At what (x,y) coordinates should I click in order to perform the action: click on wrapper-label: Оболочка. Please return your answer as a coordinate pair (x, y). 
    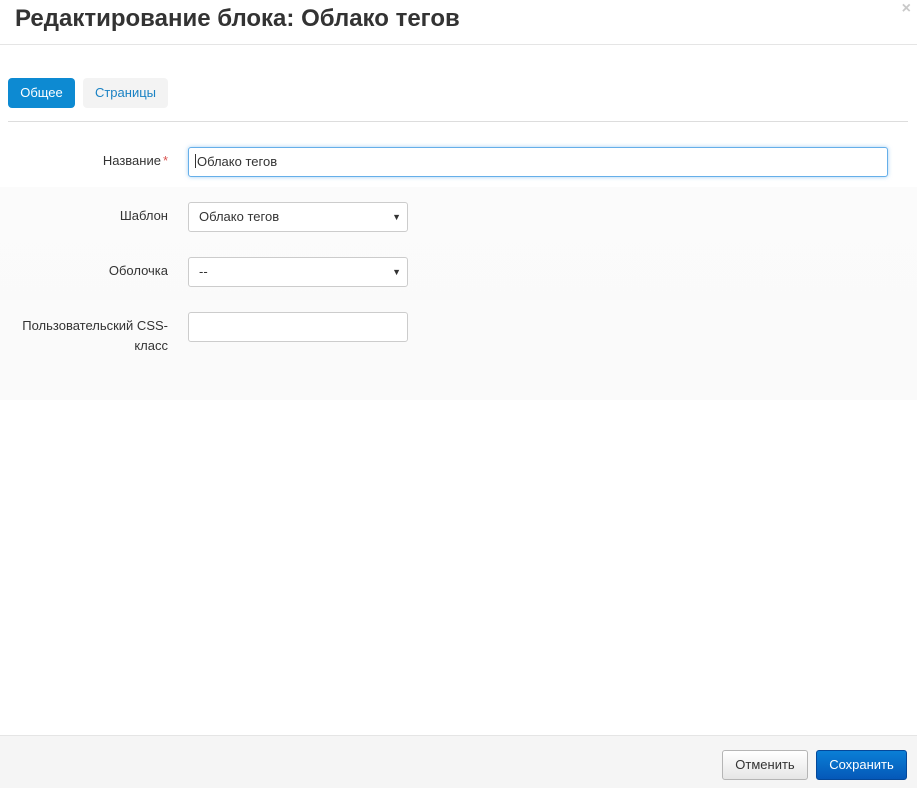
    Looking at the image, I should click on (138, 270).